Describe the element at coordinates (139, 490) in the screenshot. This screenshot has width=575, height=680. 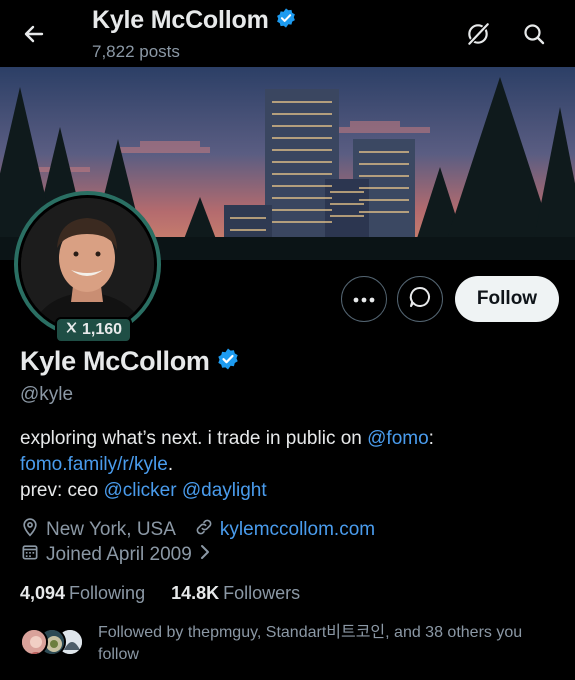
I see `mention-link: @clicker` at that location.